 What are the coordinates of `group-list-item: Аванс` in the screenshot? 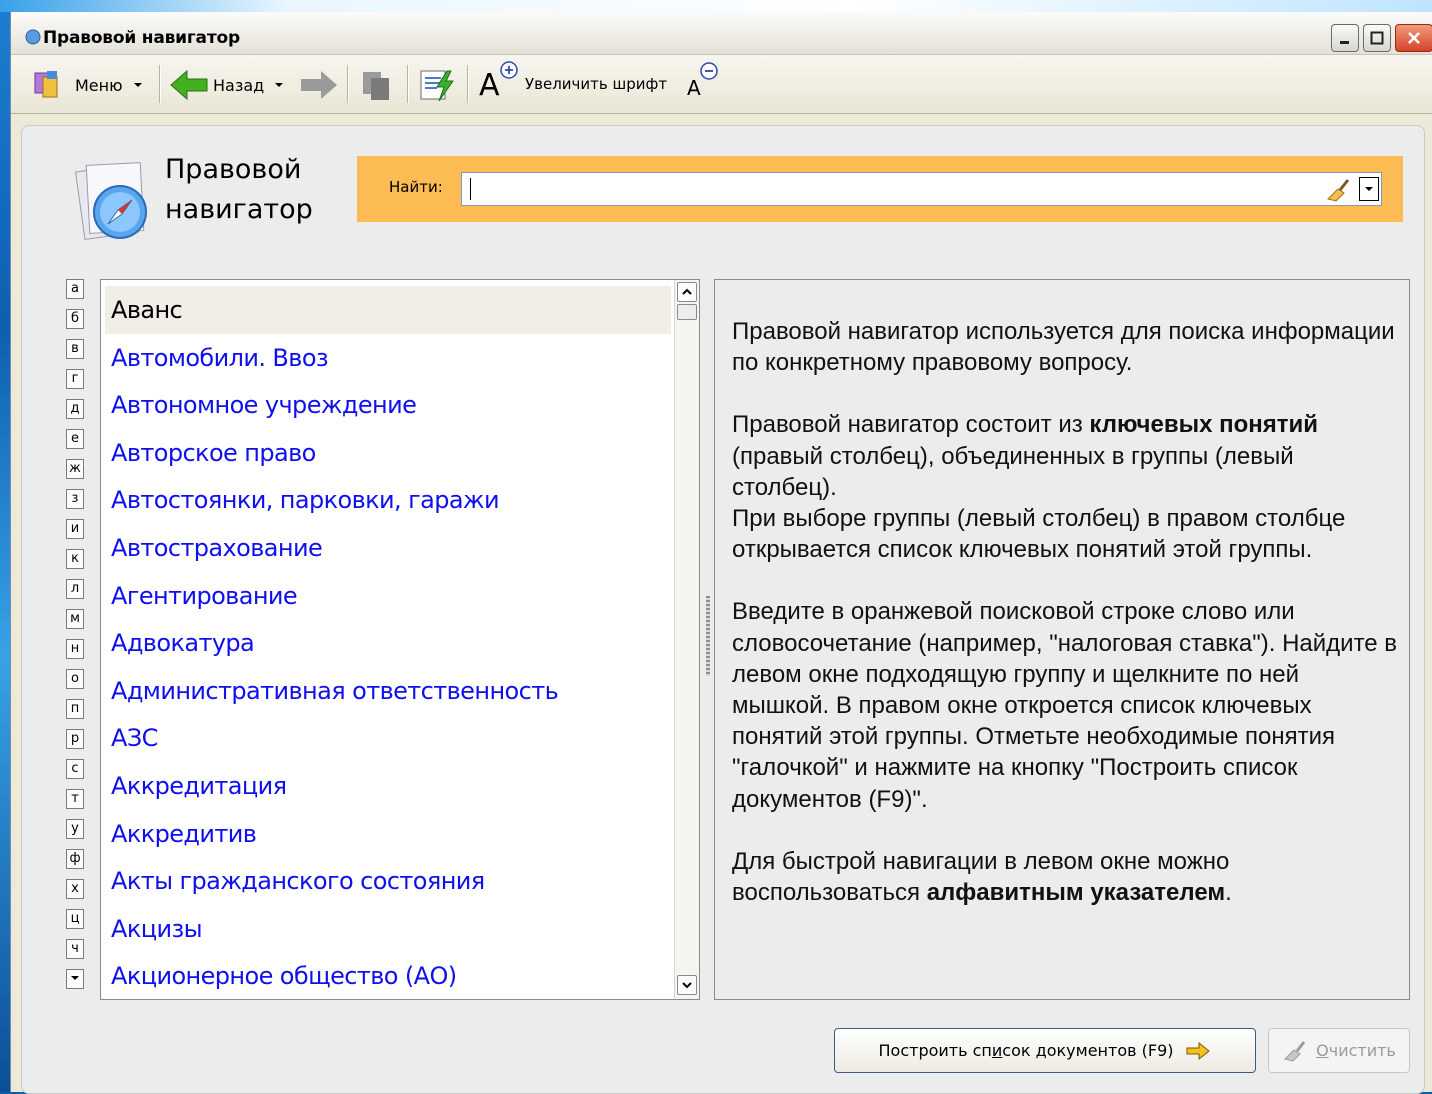 It's located at (388, 310).